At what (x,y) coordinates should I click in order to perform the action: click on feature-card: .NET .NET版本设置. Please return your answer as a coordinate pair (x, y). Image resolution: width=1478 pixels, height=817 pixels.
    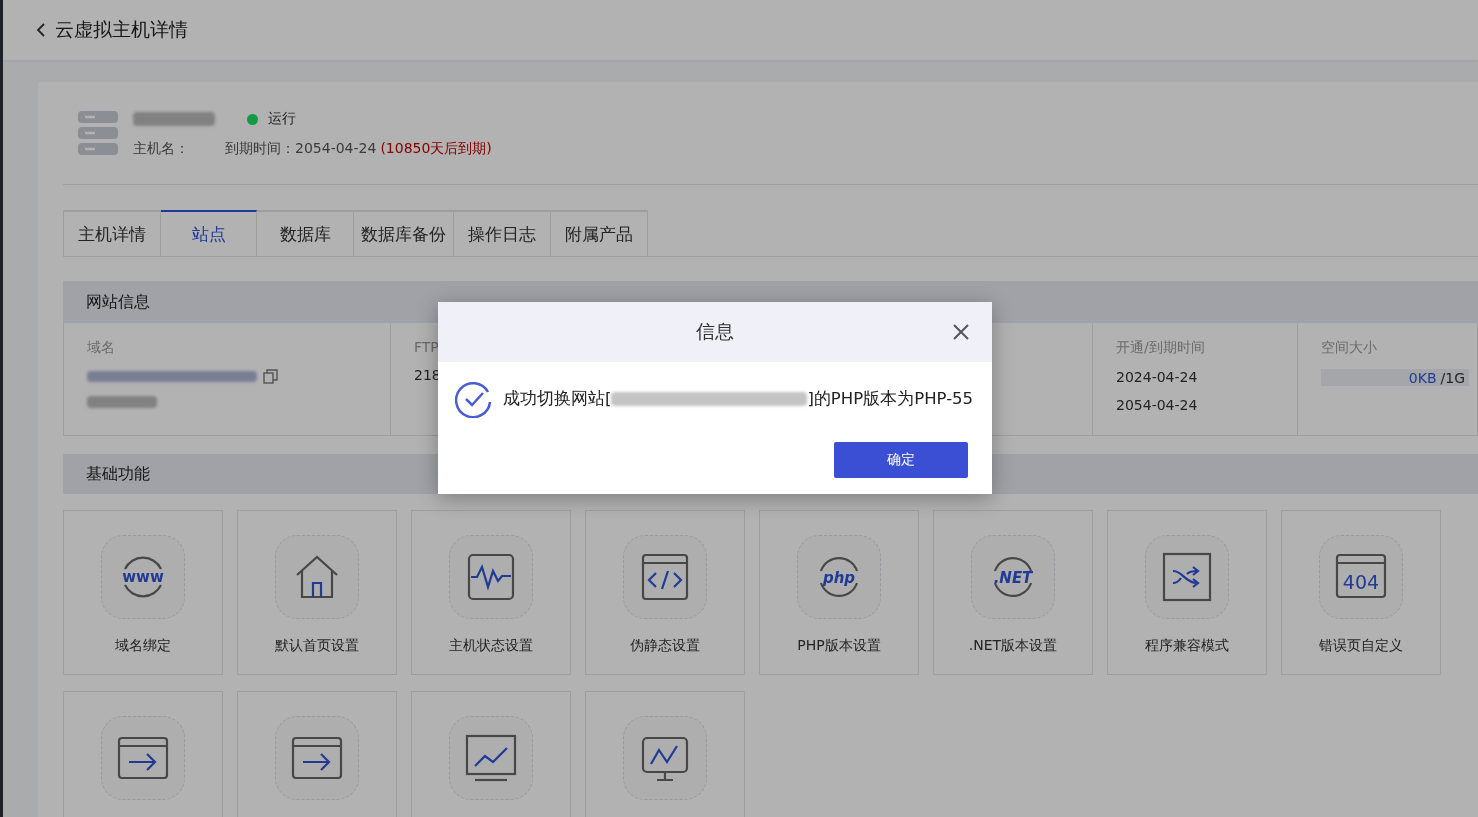
    Looking at the image, I should click on (1013, 592).